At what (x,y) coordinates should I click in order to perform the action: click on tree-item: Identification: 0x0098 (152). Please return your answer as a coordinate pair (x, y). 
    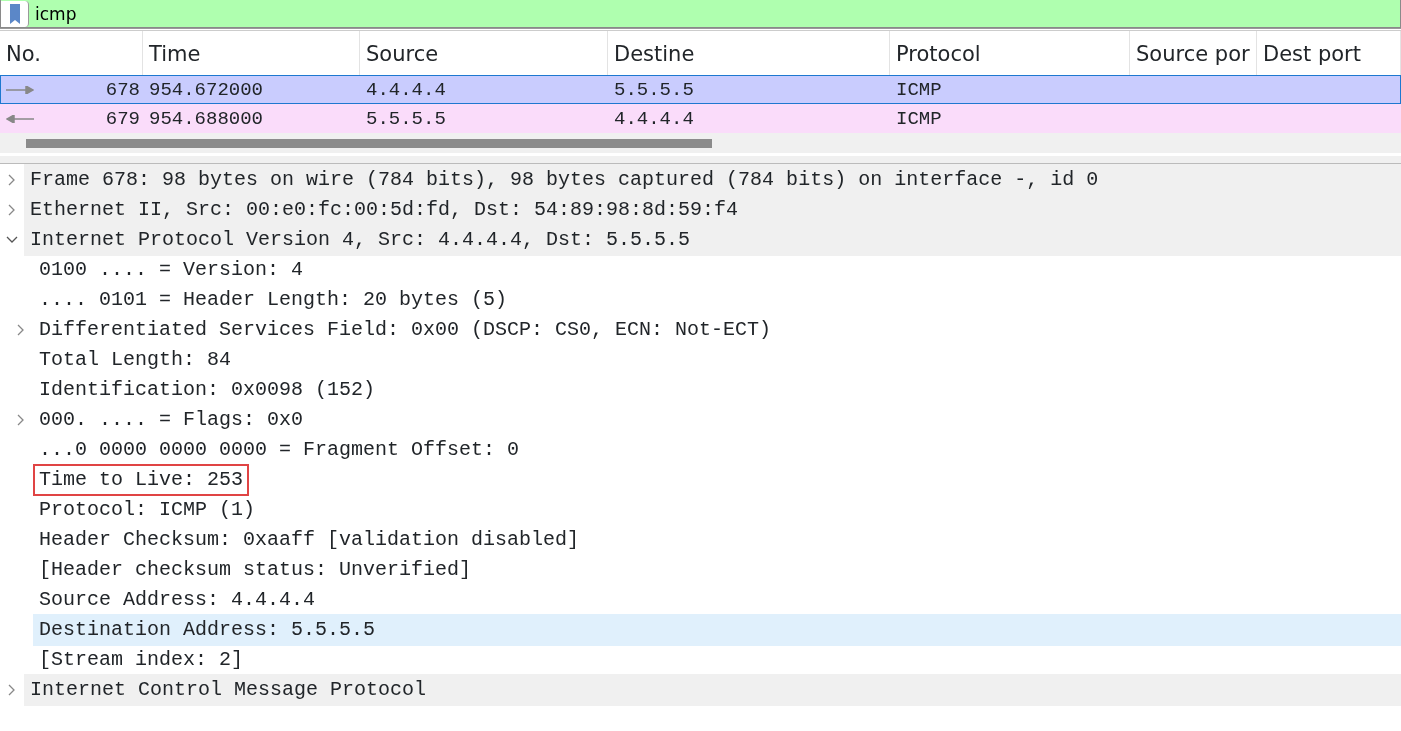
    Looking at the image, I should click on (717, 390).